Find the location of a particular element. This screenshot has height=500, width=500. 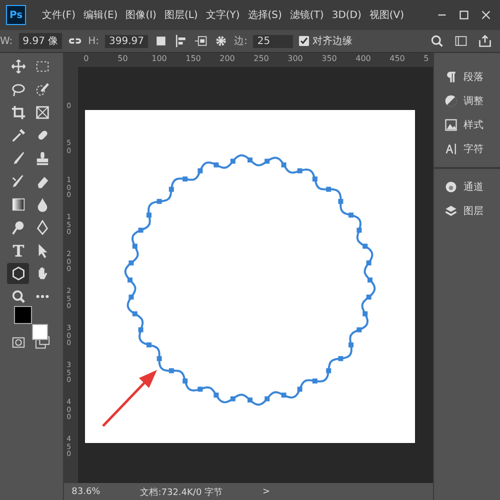

settings-icon is located at coordinates (221, 41).